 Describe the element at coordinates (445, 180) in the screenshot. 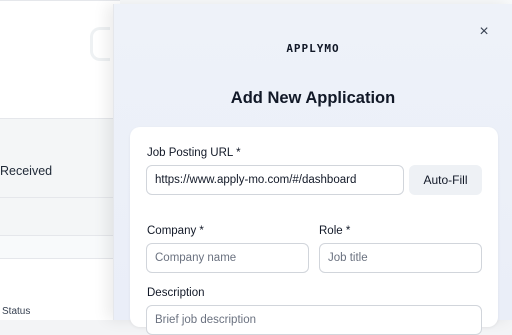

I see `auto-fill-button: Auto-Fill` at that location.